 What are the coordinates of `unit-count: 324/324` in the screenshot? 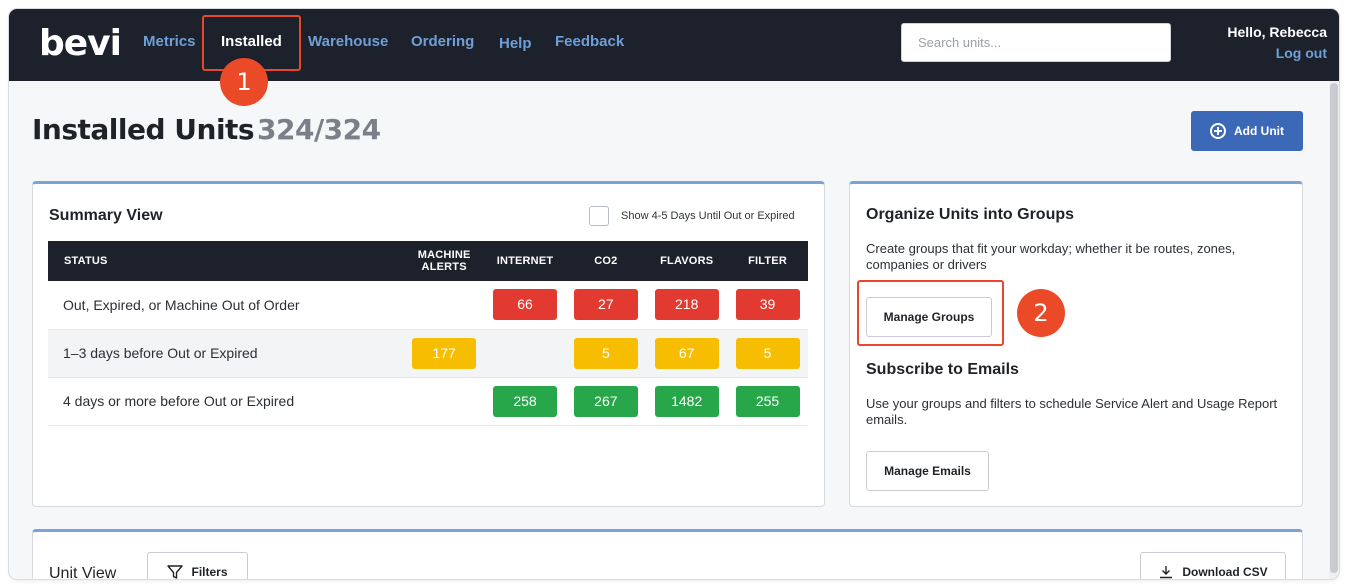 It's located at (319, 129).